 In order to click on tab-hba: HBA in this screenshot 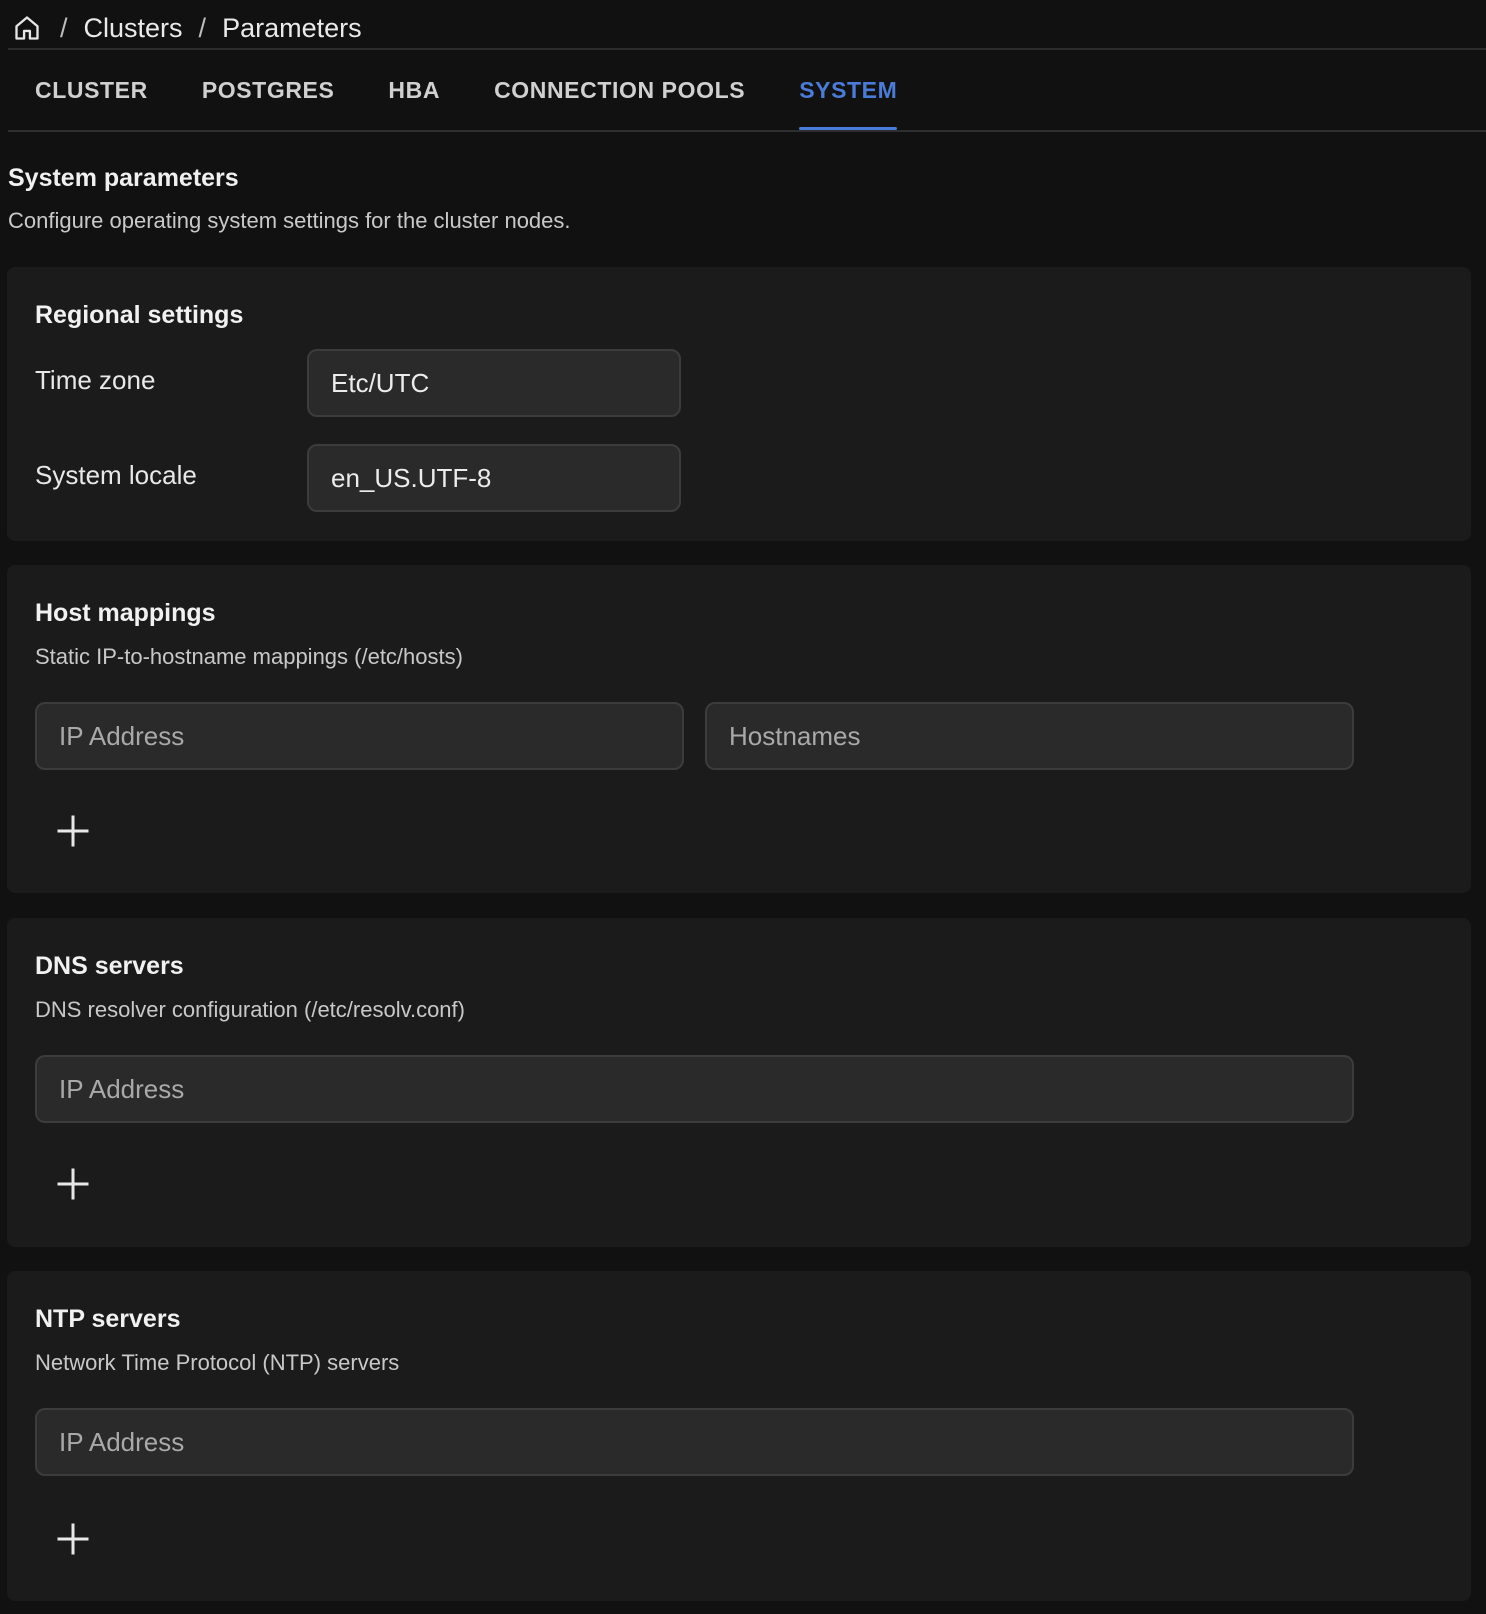, I will do `click(414, 90)`.